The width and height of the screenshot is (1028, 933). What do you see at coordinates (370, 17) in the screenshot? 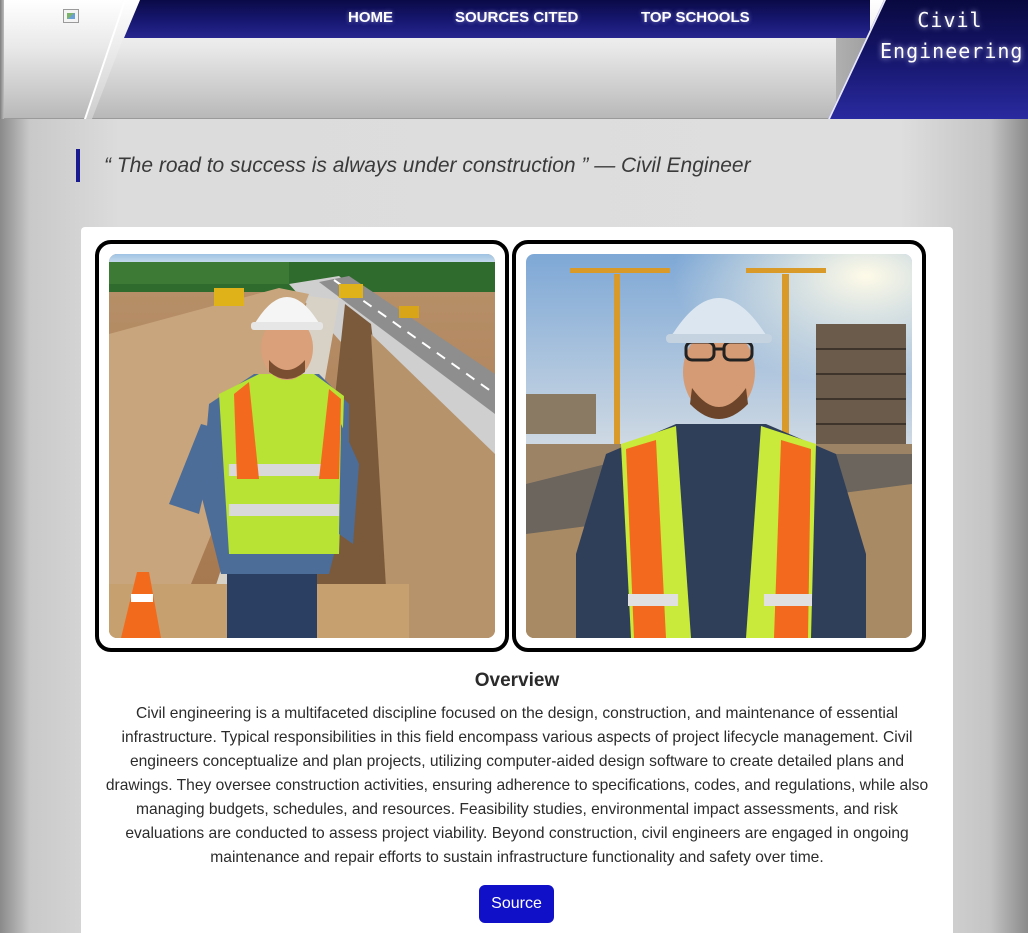
I see `nav-home-link: HOME` at bounding box center [370, 17].